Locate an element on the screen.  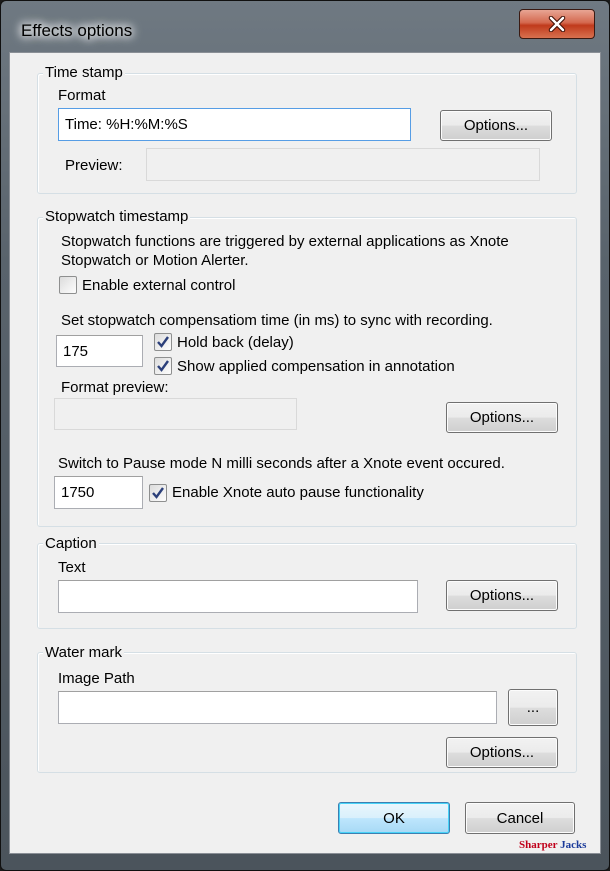
format-preview-label: Format preview: is located at coordinates (115, 387).